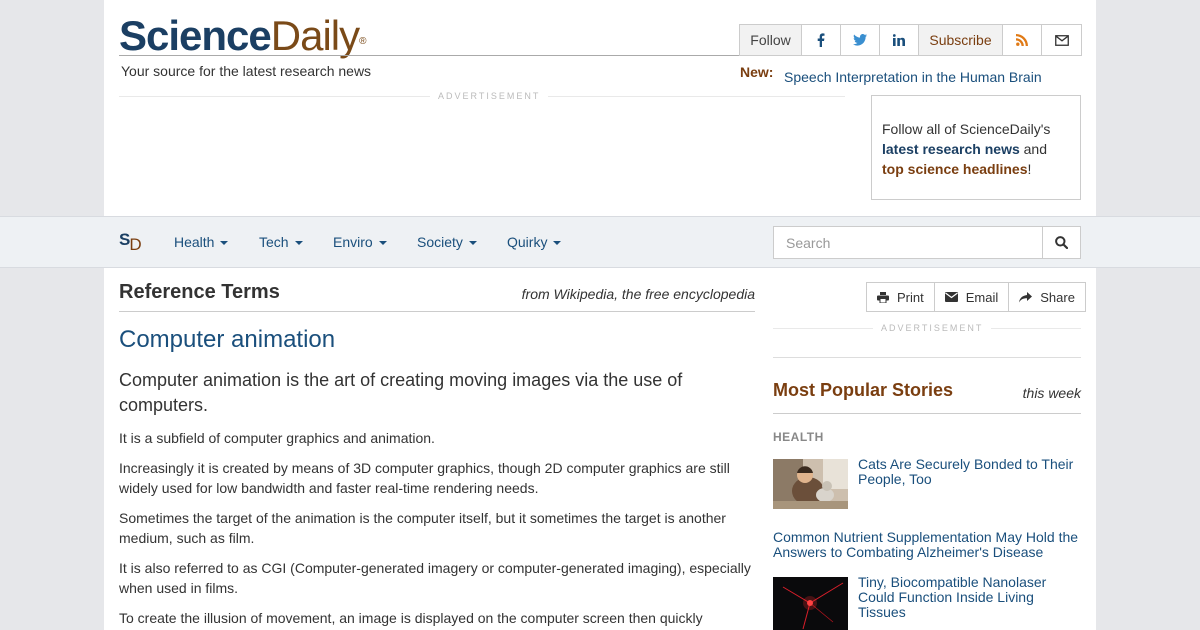  What do you see at coordinates (437, 311) in the screenshot?
I see `section-divider` at bounding box center [437, 311].